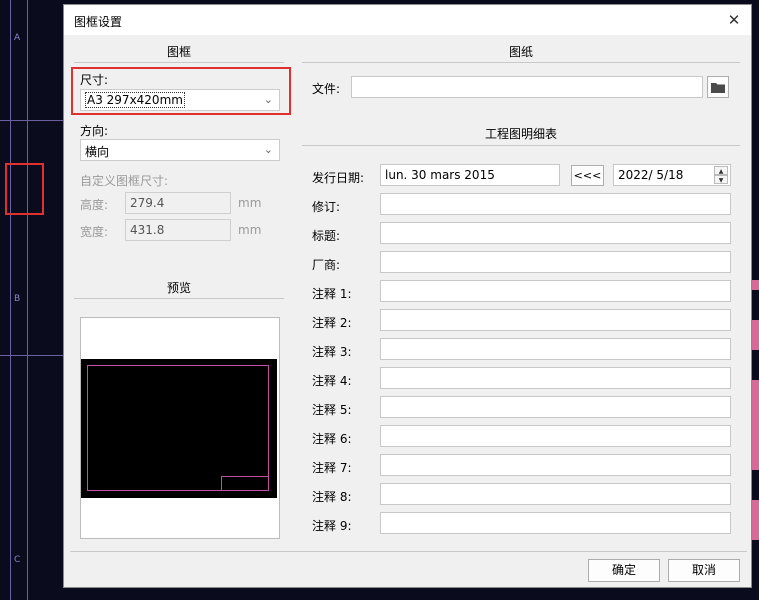 This screenshot has width=759, height=600. What do you see at coordinates (555, 523) in the screenshot?
I see `comment-9-input` at bounding box center [555, 523].